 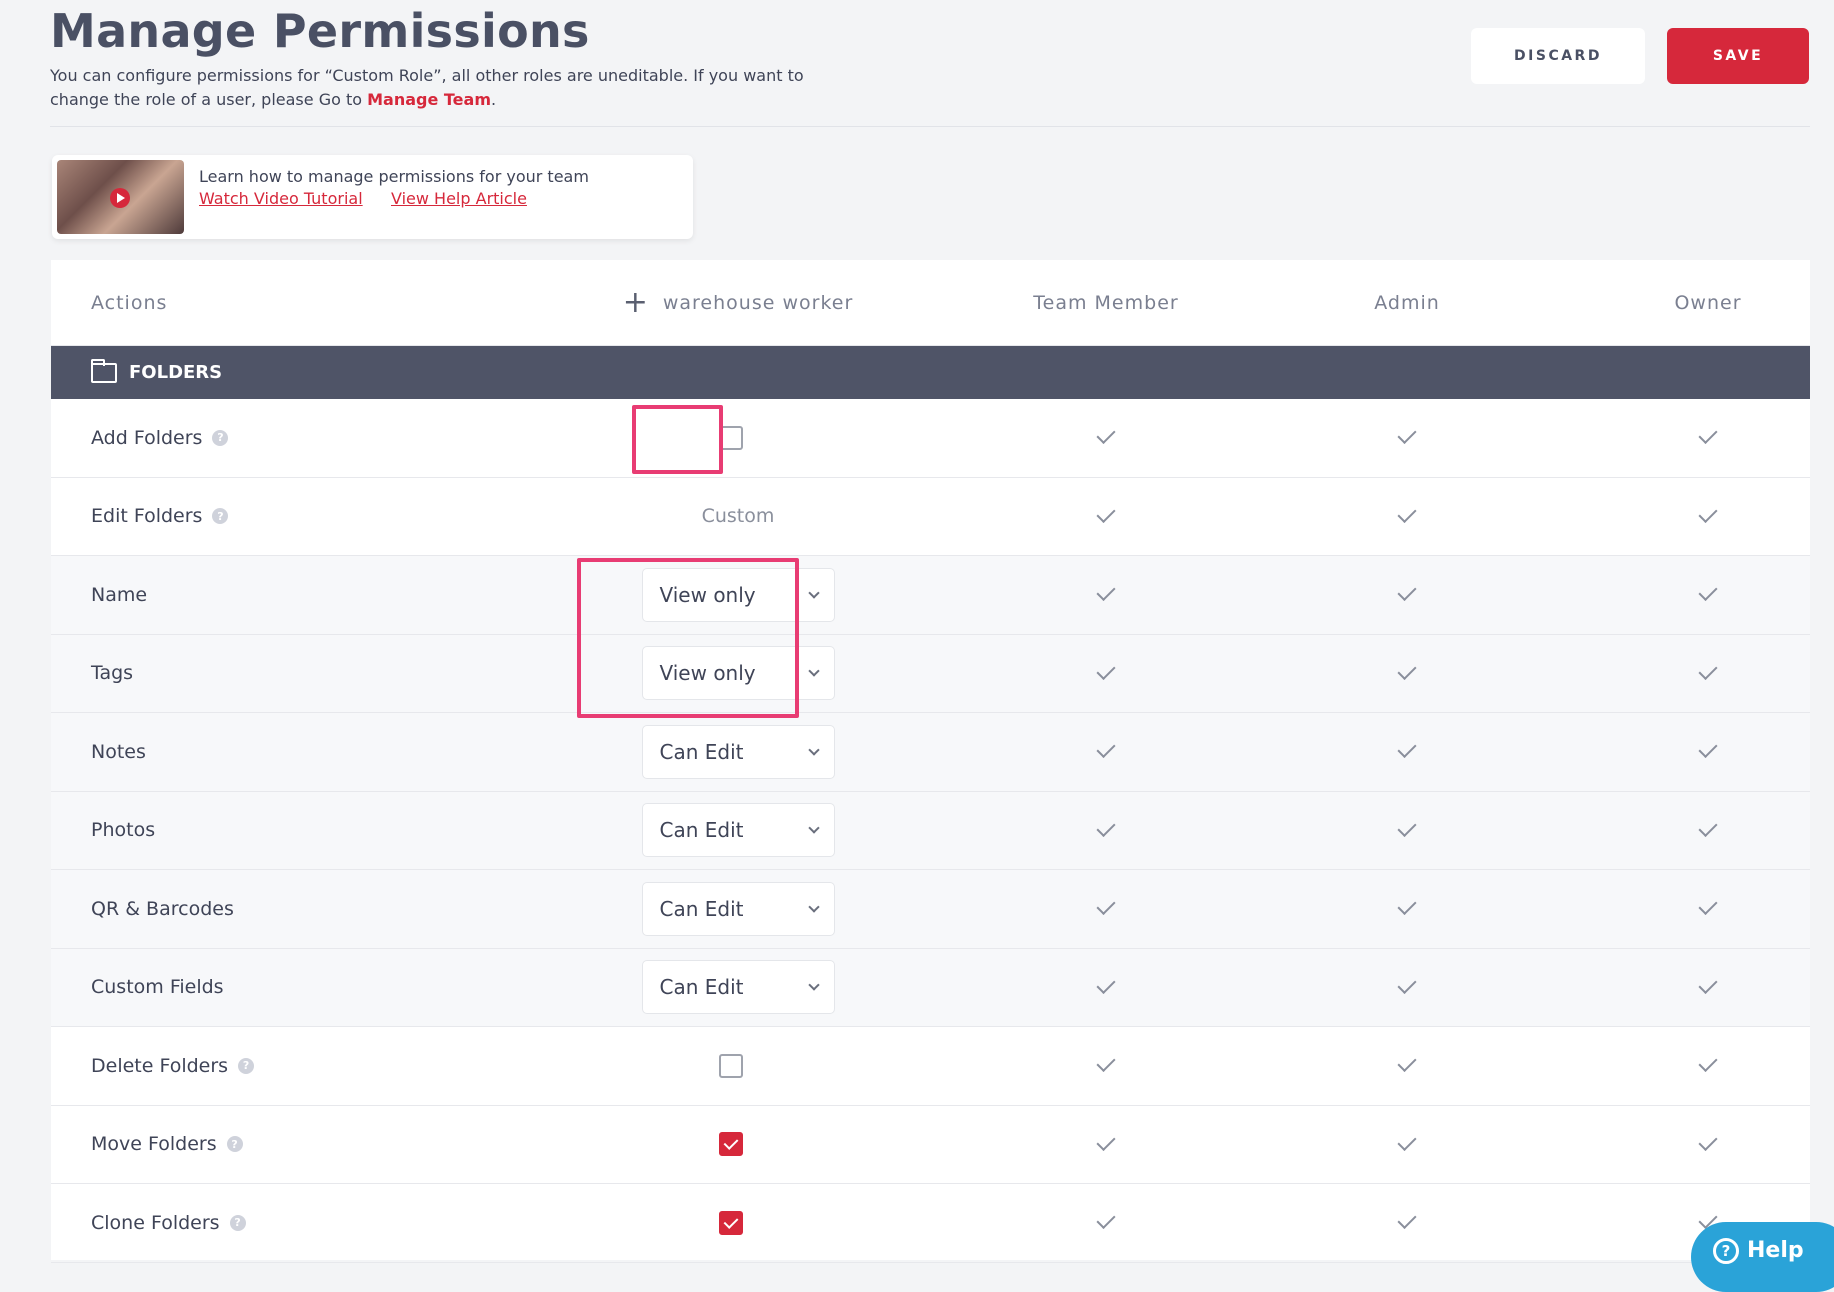 What do you see at coordinates (173, 1066) in the screenshot?
I see `row-label: Delete Folders?` at bounding box center [173, 1066].